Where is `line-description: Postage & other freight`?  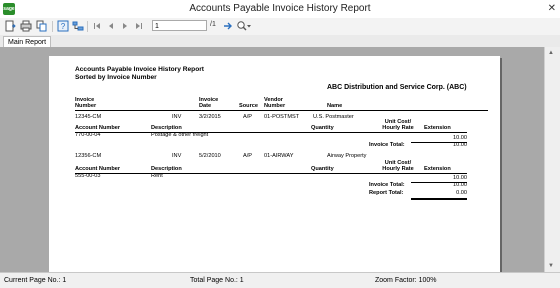
line-description: Postage & other freight is located at coordinates (180, 135).